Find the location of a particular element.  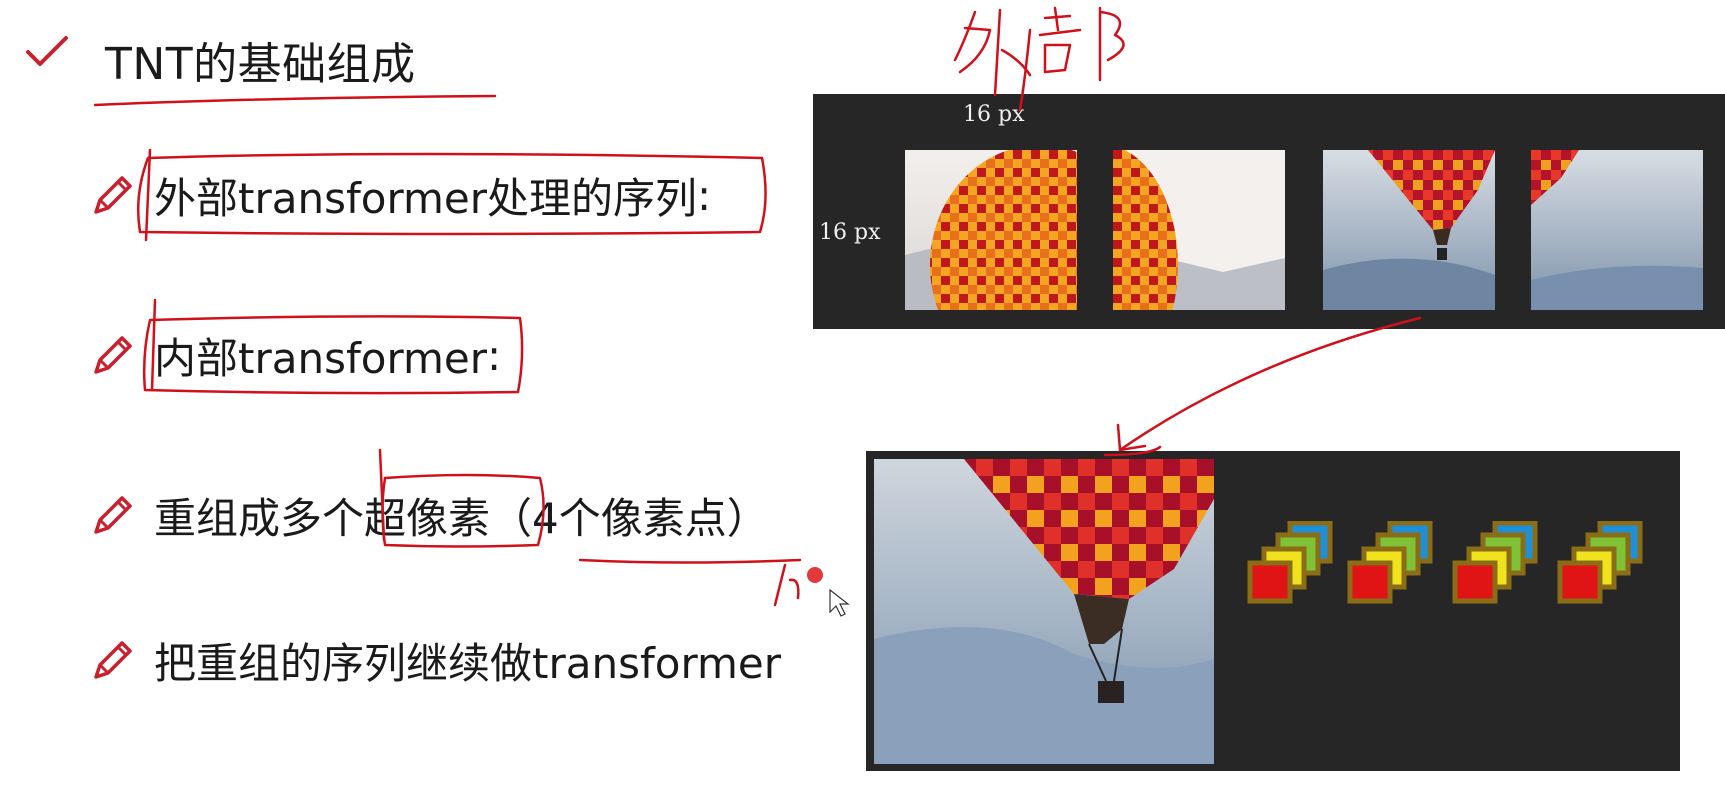

check-icon is located at coordinates (47, 51).